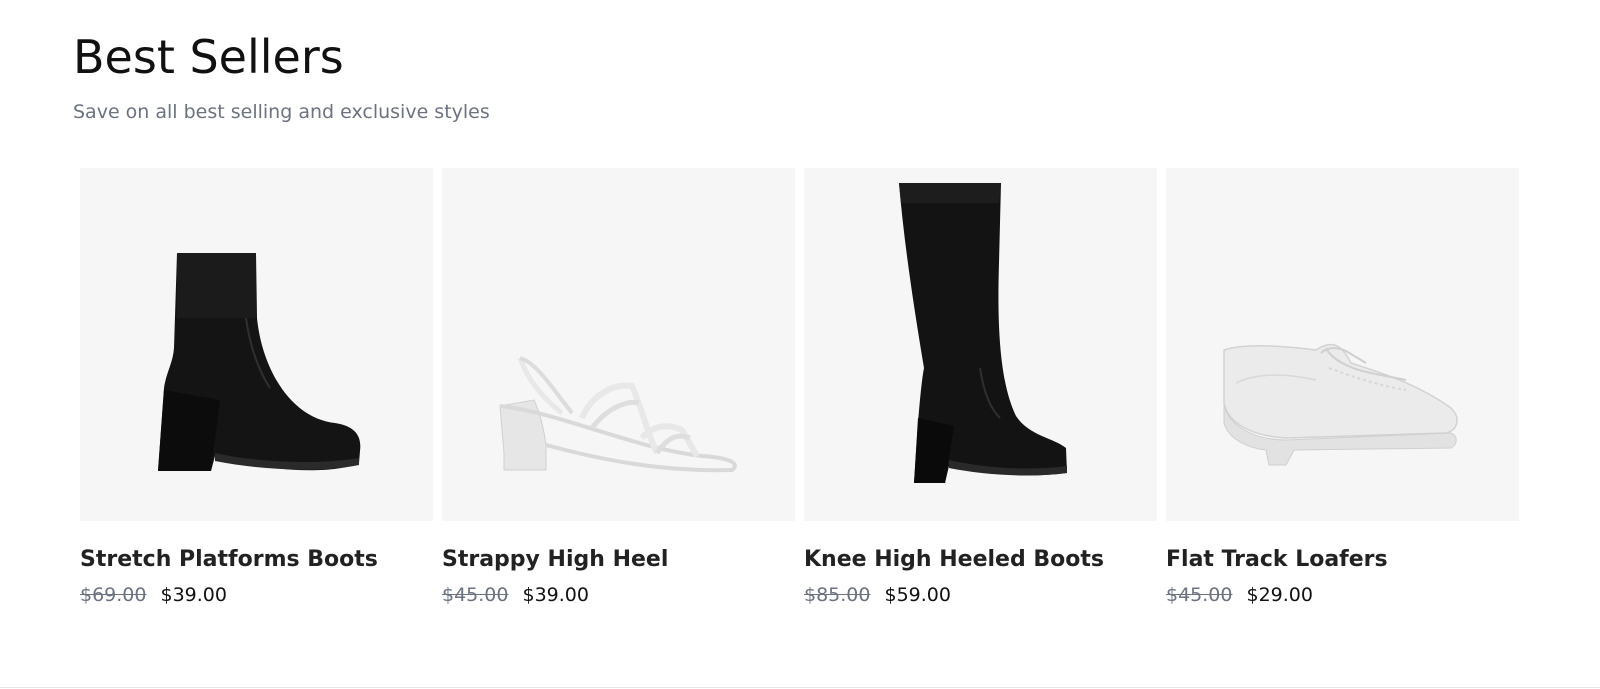  What do you see at coordinates (917, 595) in the screenshot?
I see `sale-price: $59.00` at bounding box center [917, 595].